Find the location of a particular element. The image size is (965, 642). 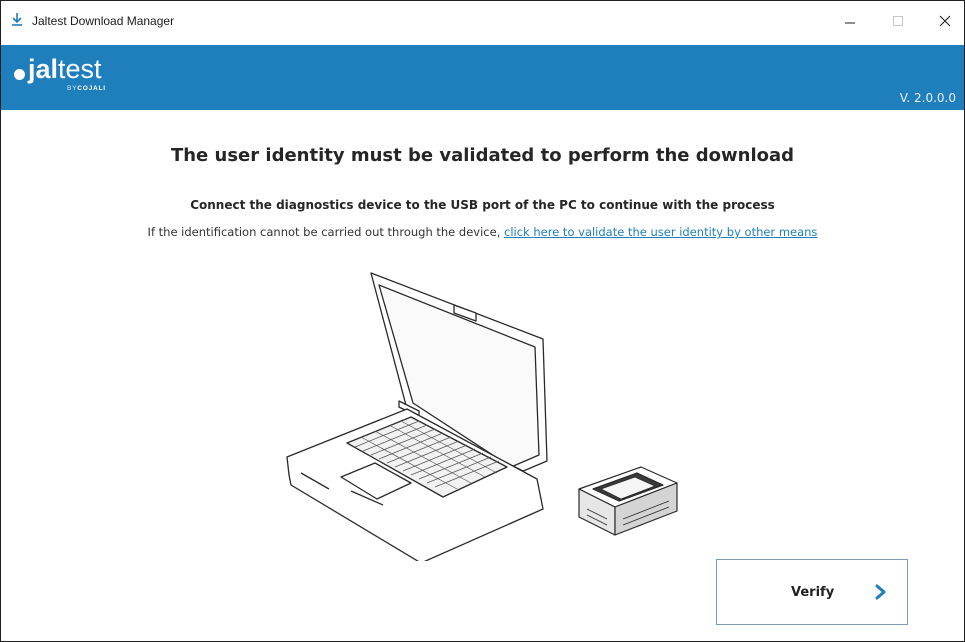

verify-label: Verify is located at coordinates (813, 592).